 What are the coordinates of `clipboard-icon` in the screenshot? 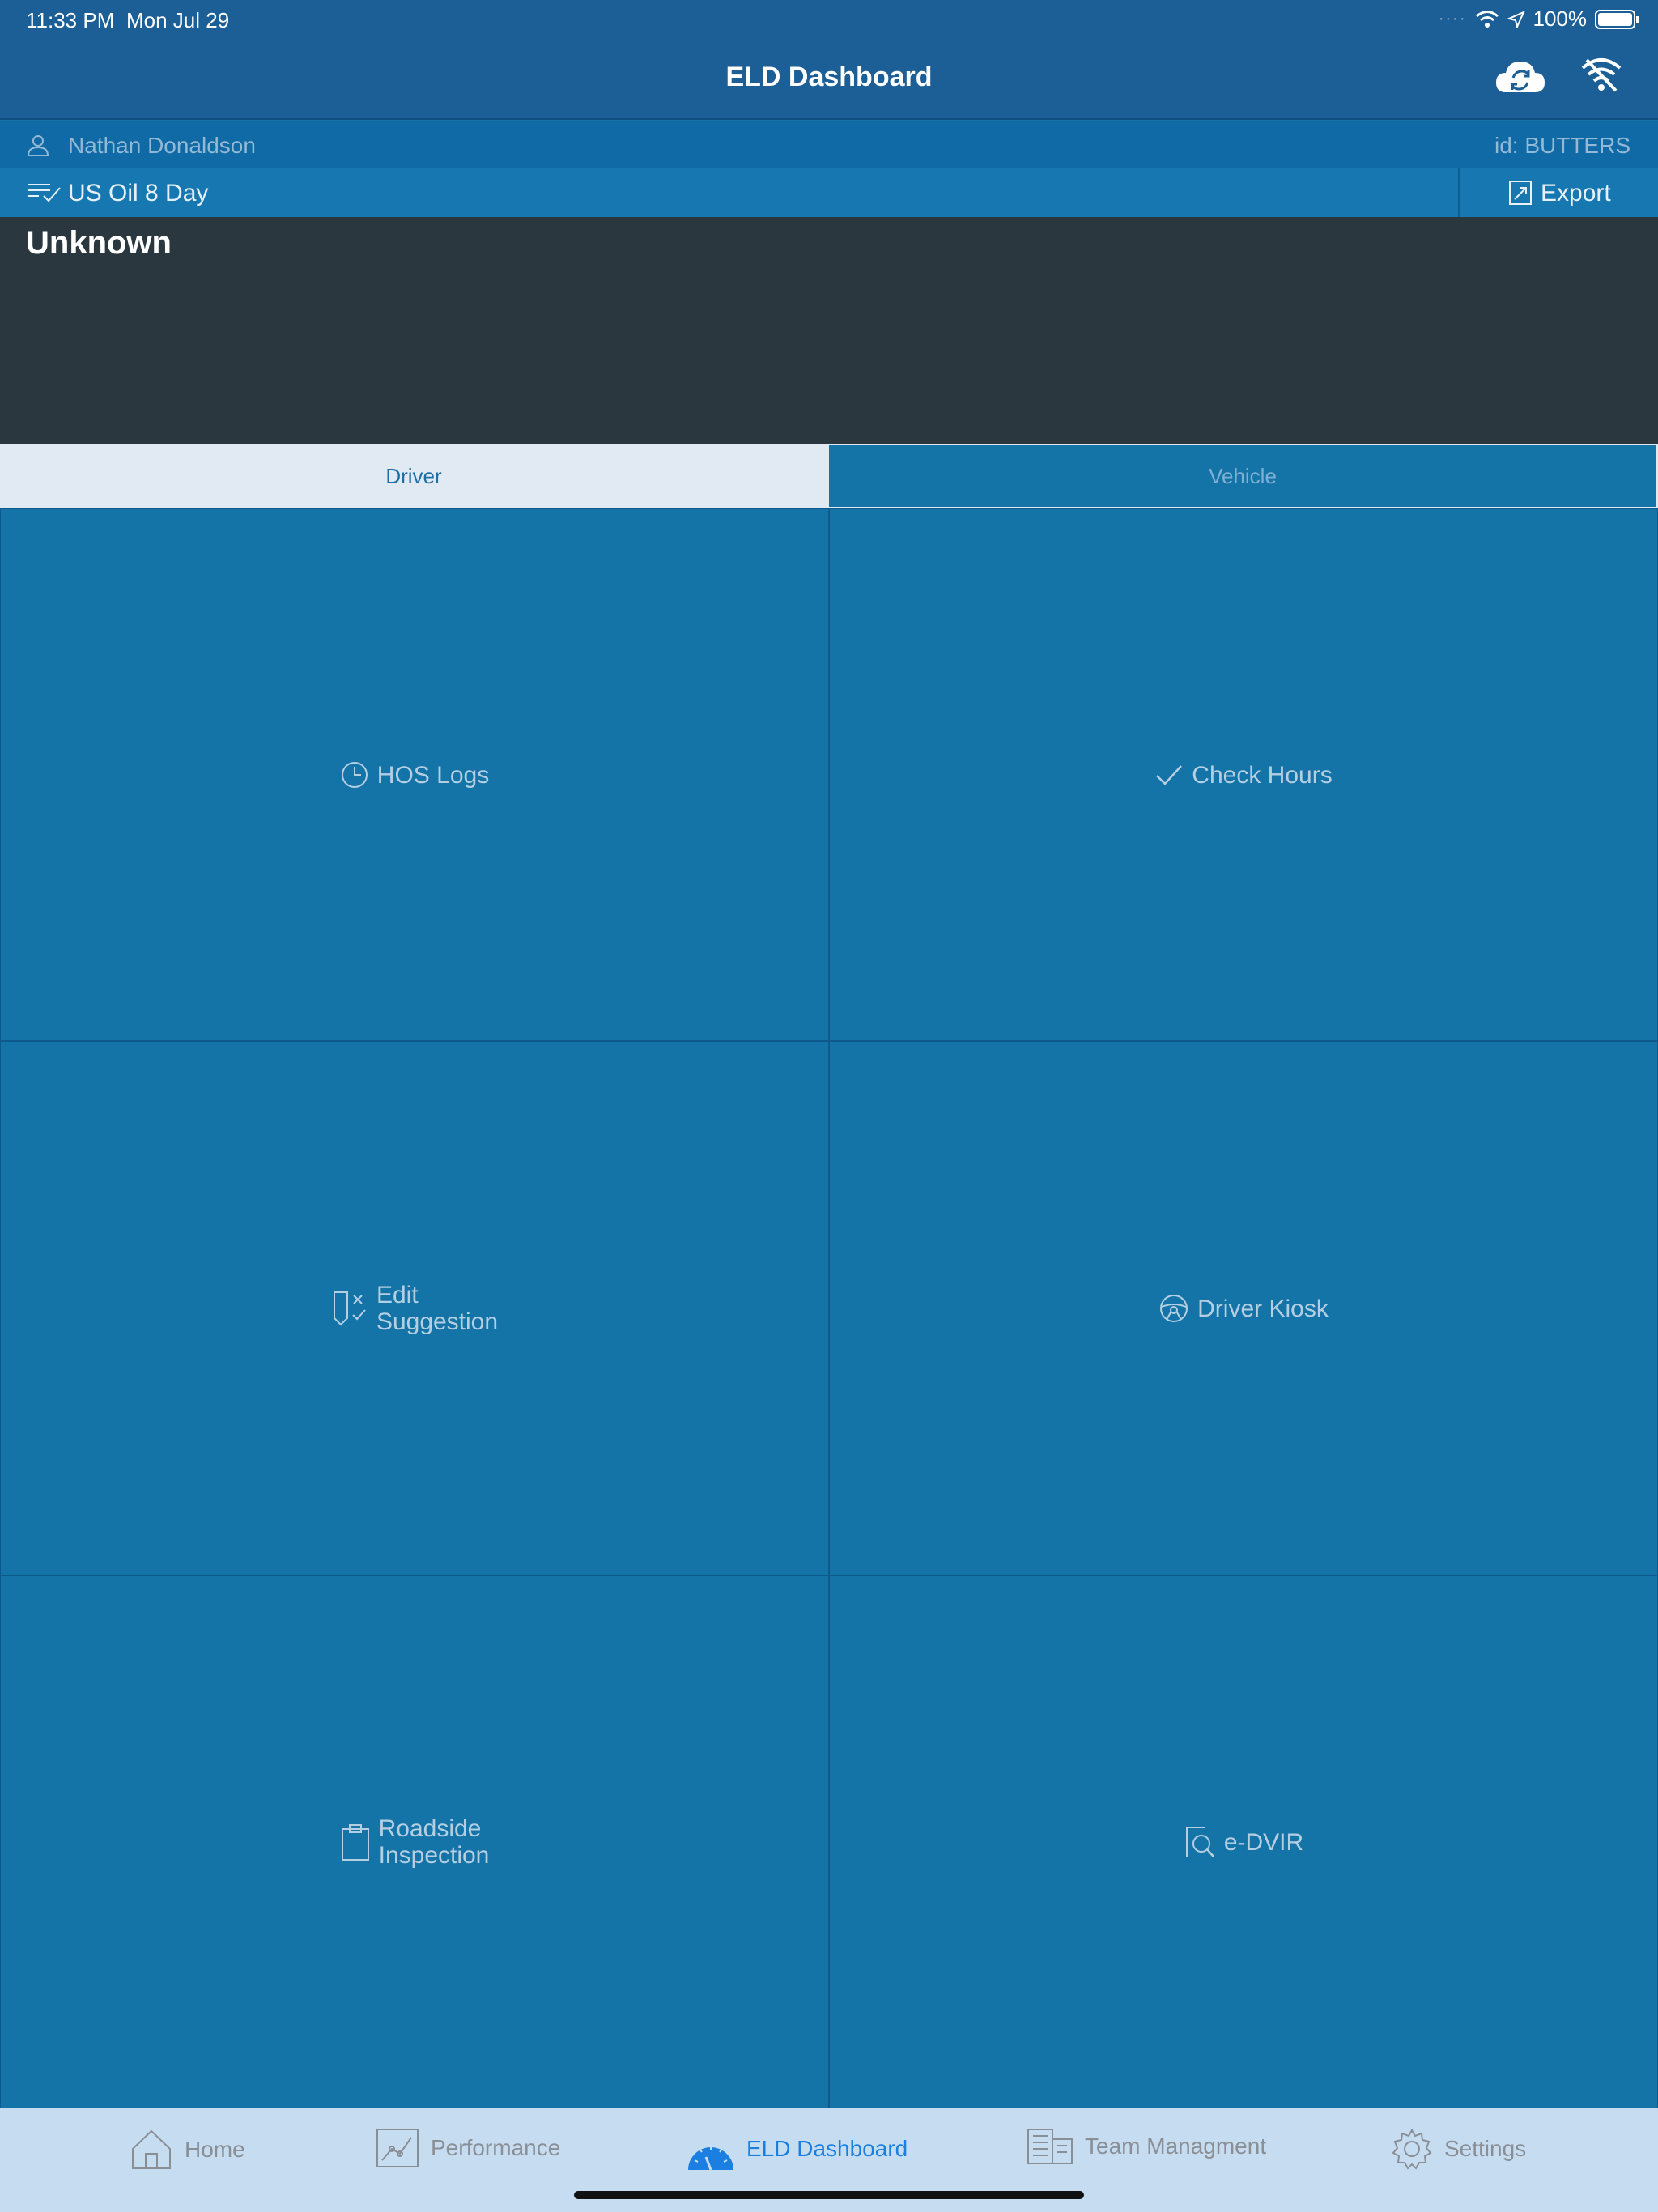 It's located at (355, 1843).